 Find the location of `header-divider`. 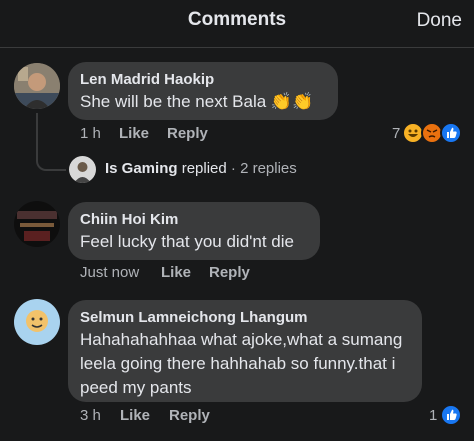

header-divider is located at coordinates (237, 47).